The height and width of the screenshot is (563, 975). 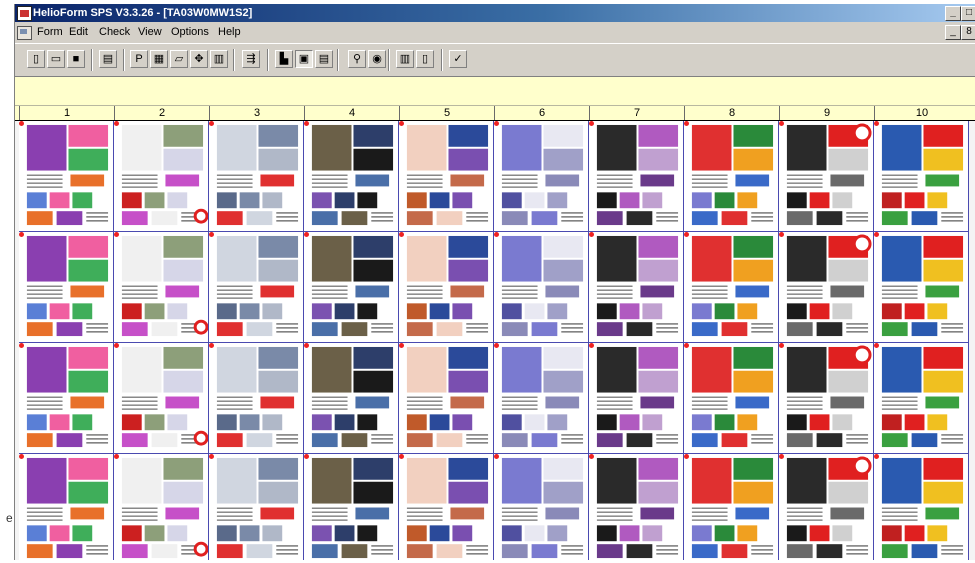 I want to click on column-header-7: 7, so click(x=636, y=113).